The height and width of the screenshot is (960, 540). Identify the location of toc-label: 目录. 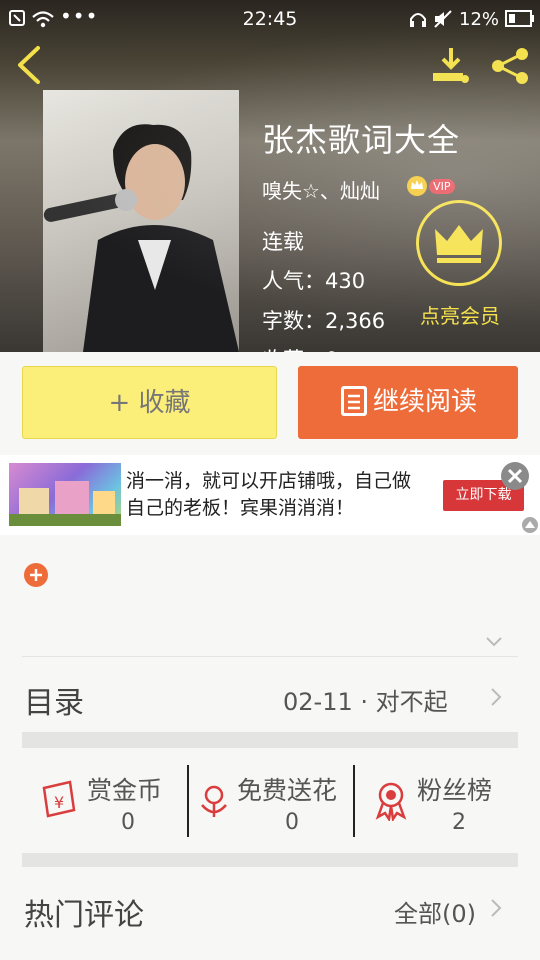
(54, 703).